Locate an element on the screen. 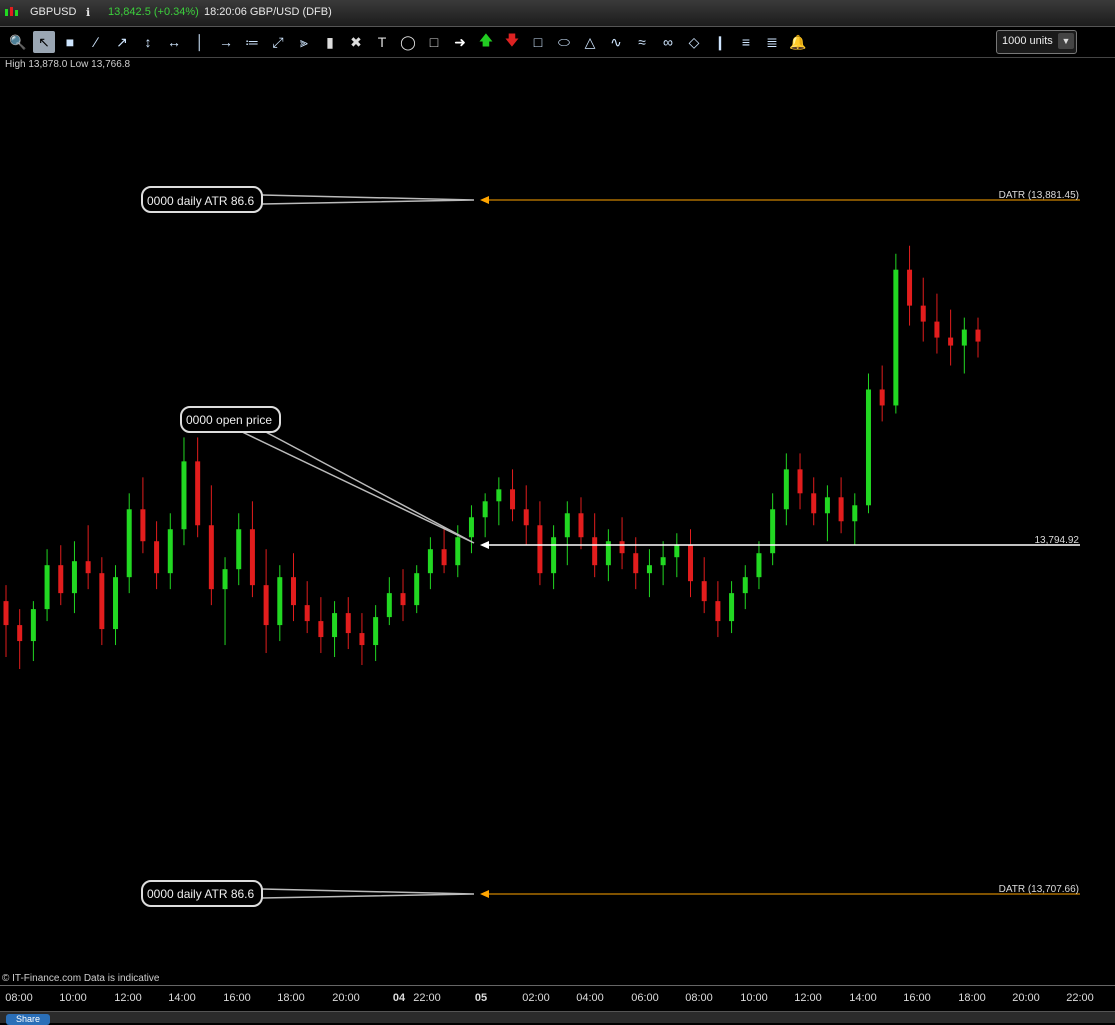 The width and height of the screenshot is (1115, 1025). chevron-down-icon: ▼ is located at coordinates (1066, 41).